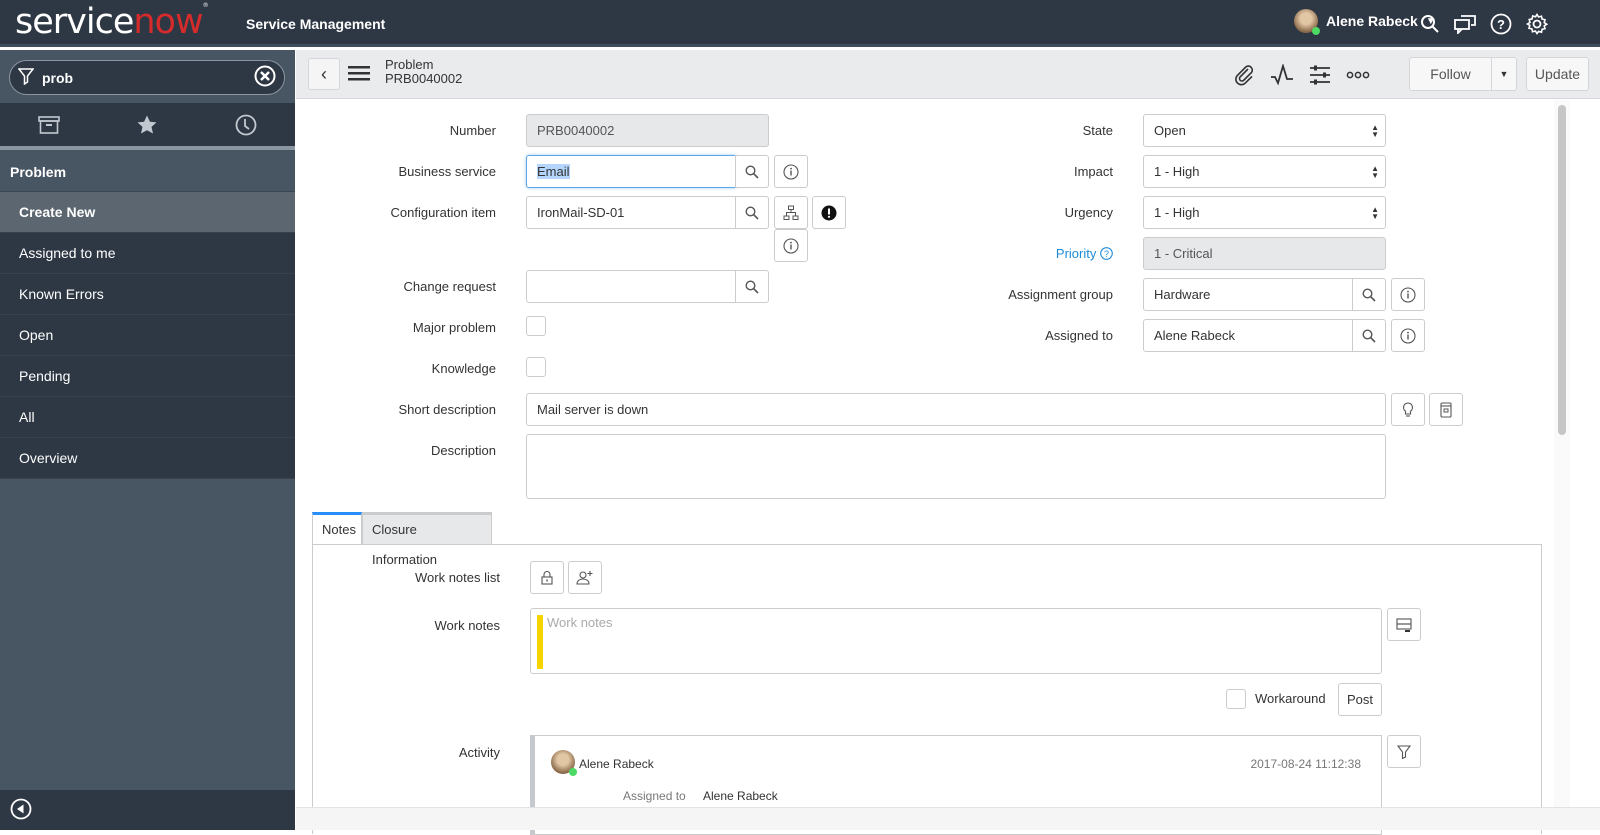 This screenshot has width=1600, height=835. Describe the element at coordinates (536, 367) in the screenshot. I see `knowledge-checkbox` at that location.